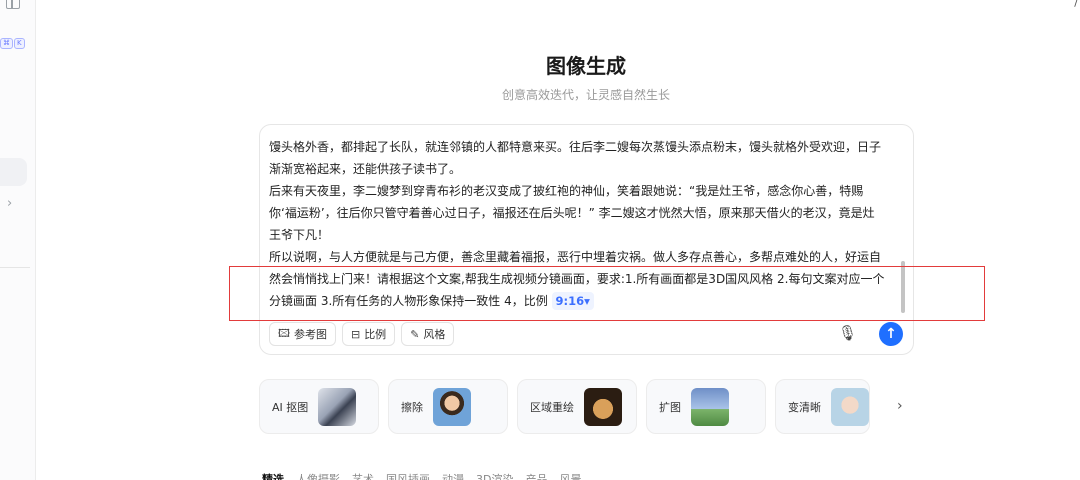 The width and height of the screenshot is (1080, 480). Describe the element at coordinates (536, 475) in the screenshot. I see `tab-product: 产品` at that location.